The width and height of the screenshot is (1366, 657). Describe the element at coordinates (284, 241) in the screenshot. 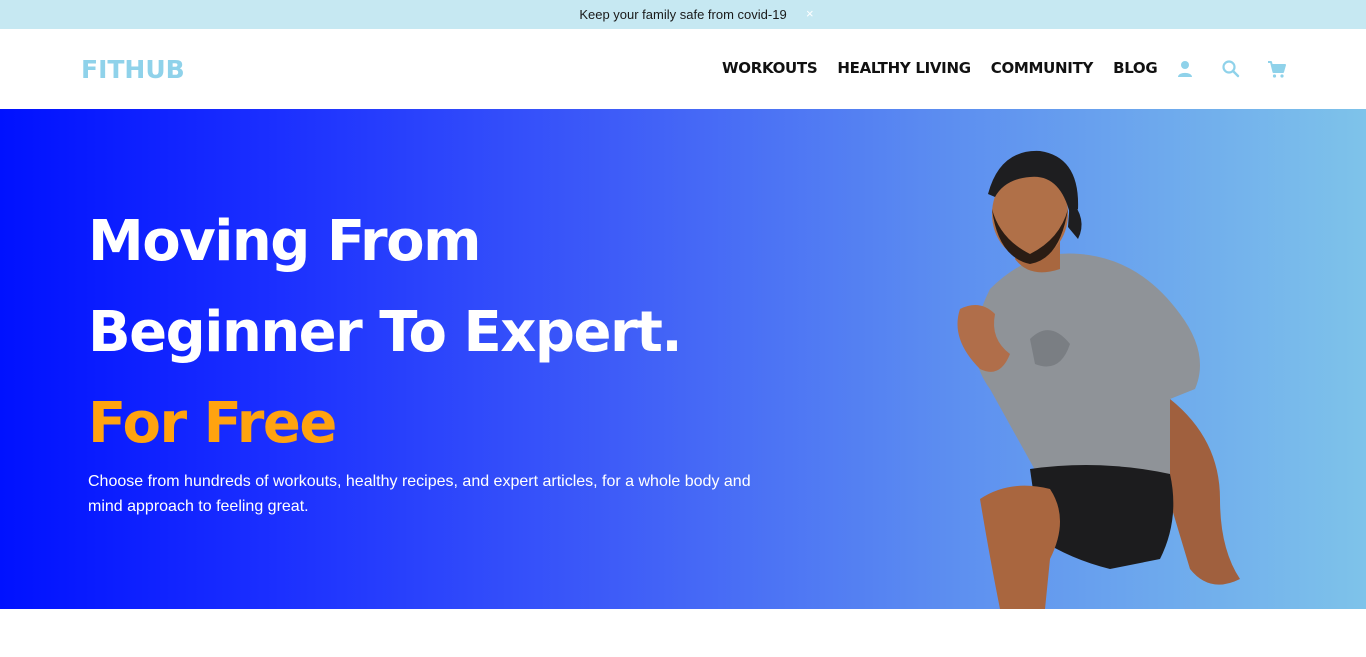

I see `hero-heading-line1: Moving From` at that location.